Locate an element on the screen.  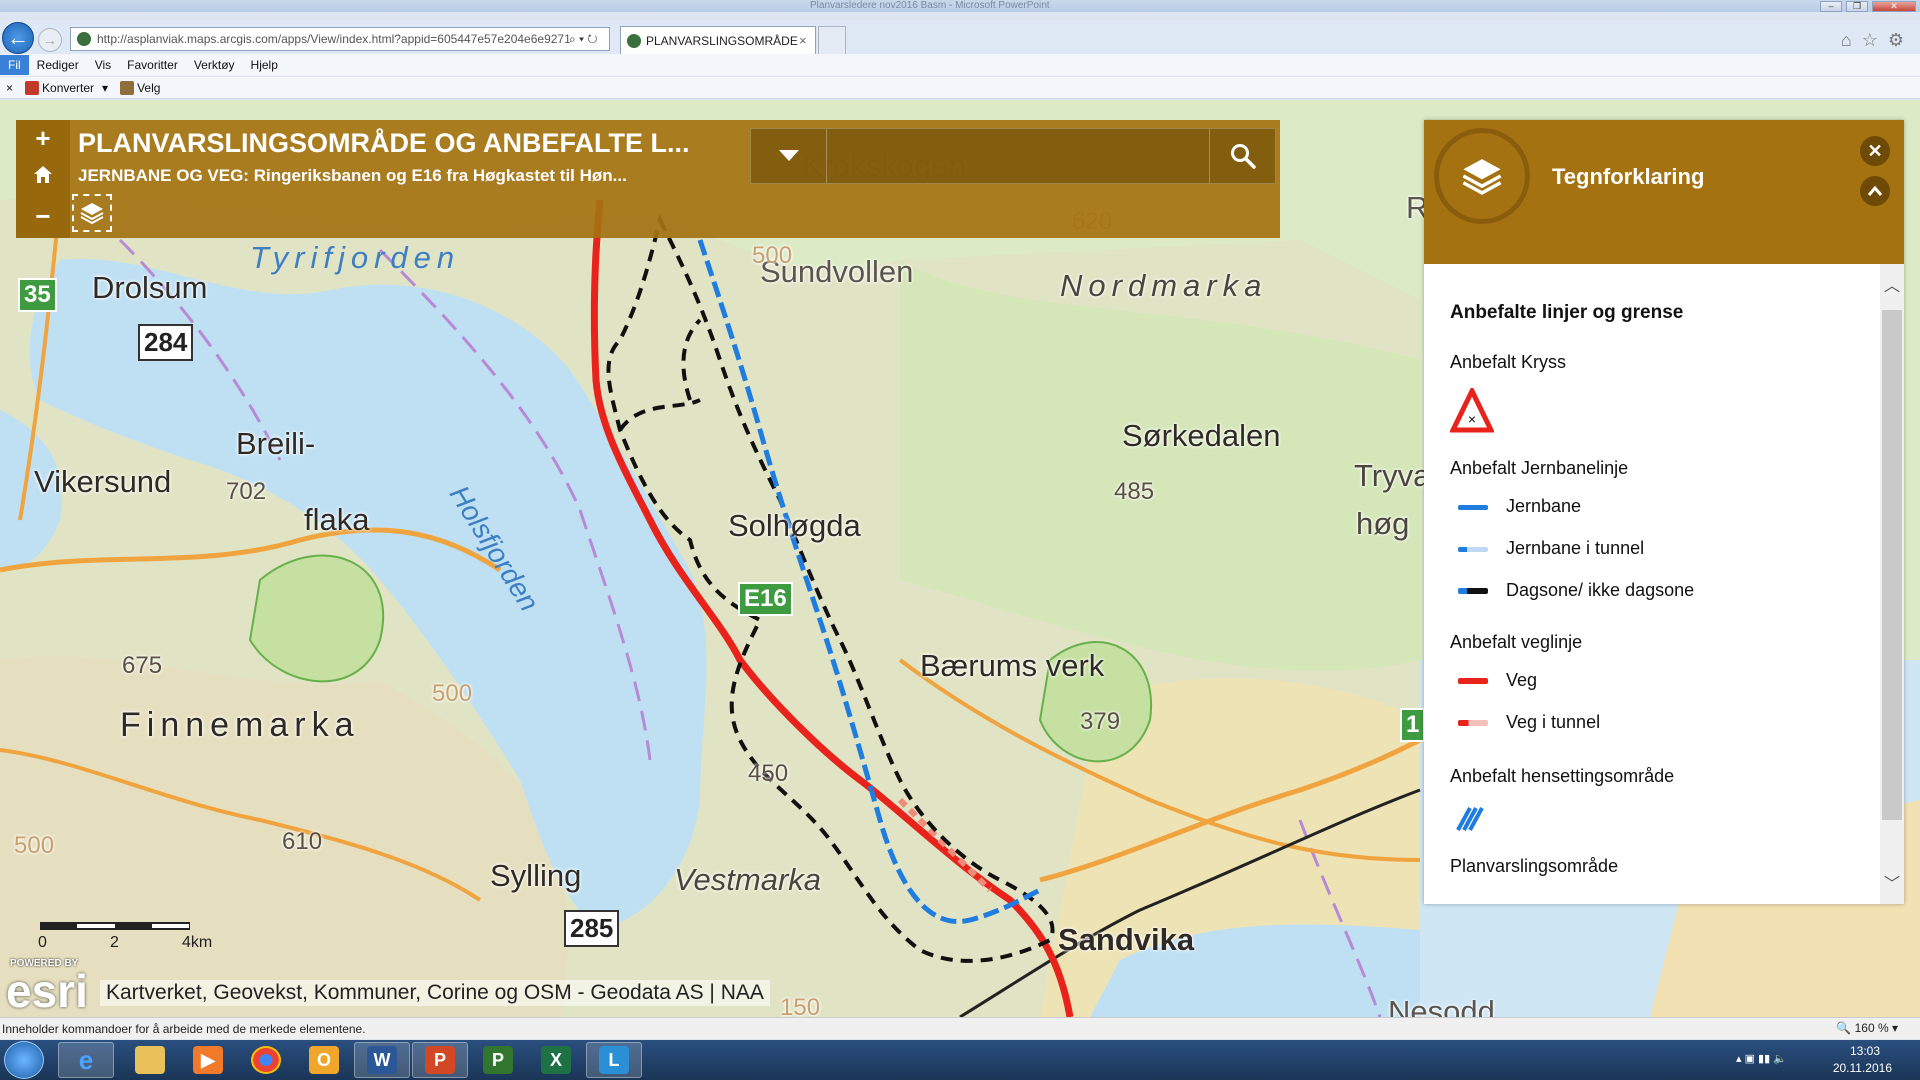
command-bar-close-icon: × is located at coordinates (9, 88).